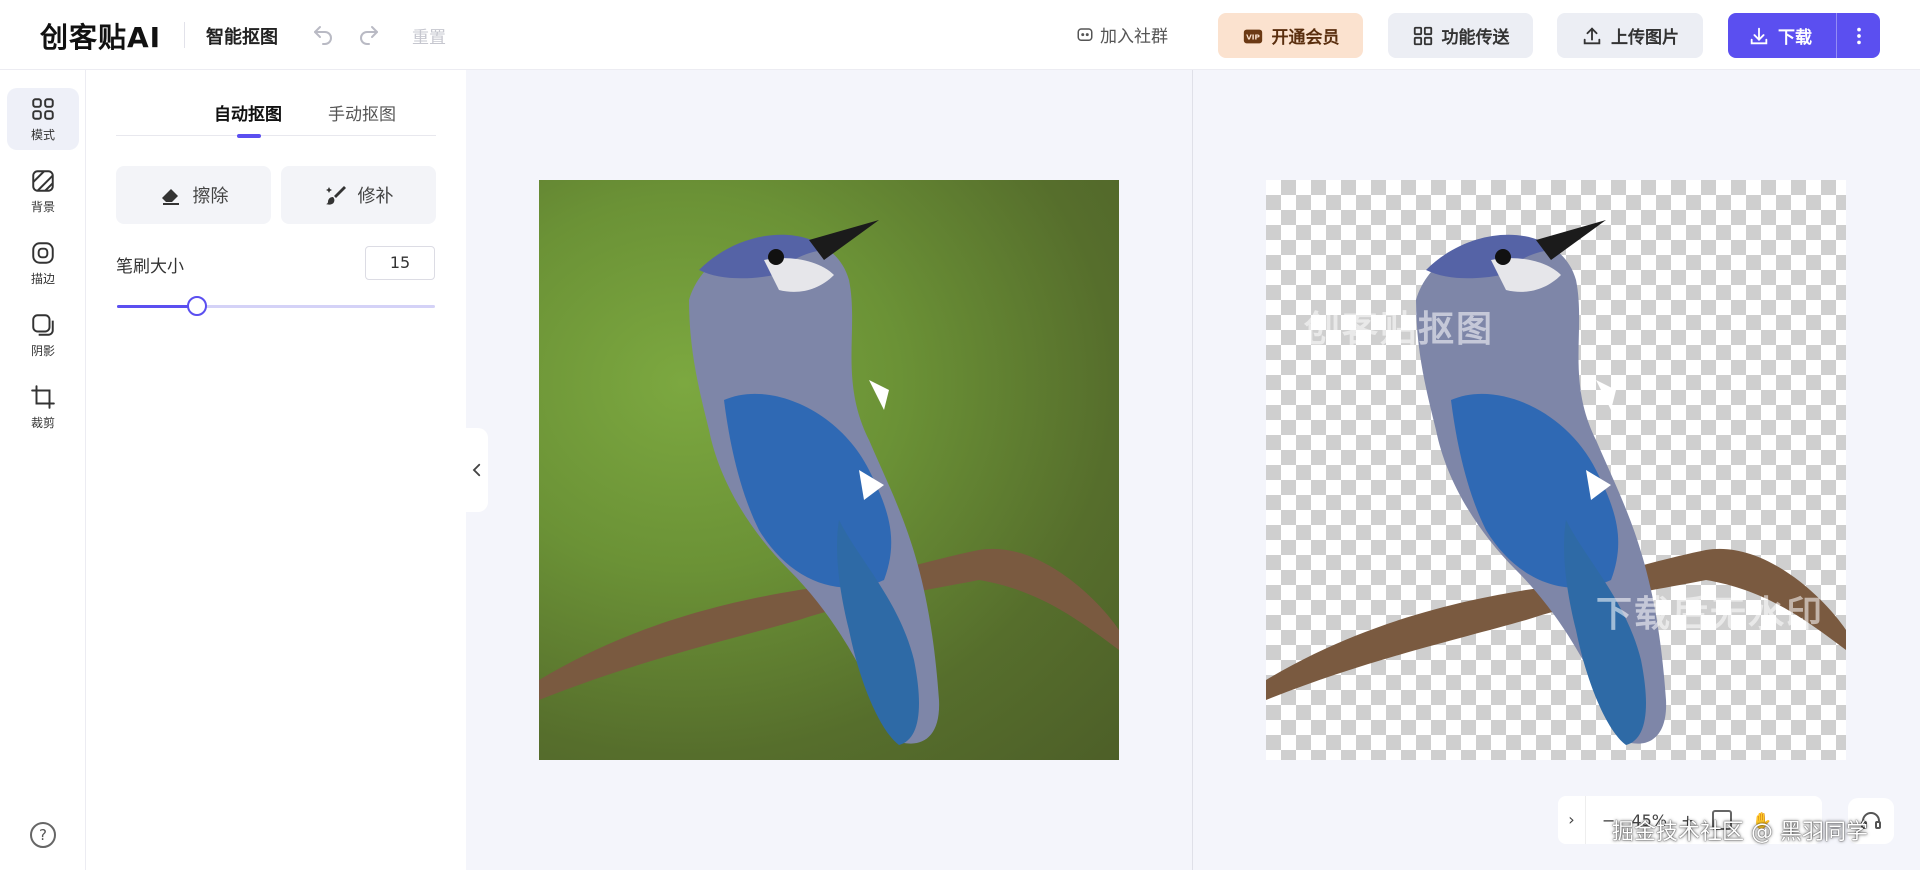 The image size is (1920, 870). Describe the element at coordinates (1475, 38) in the screenshot. I see `transfer-label: 功能传送` at that location.